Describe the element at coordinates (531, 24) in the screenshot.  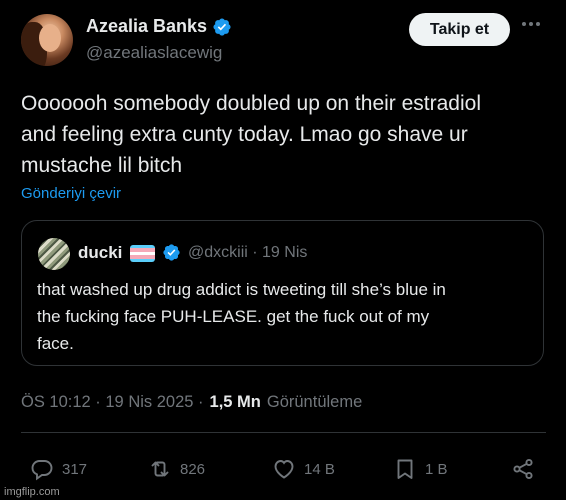
I see `more-horizontal-icon` at that location.